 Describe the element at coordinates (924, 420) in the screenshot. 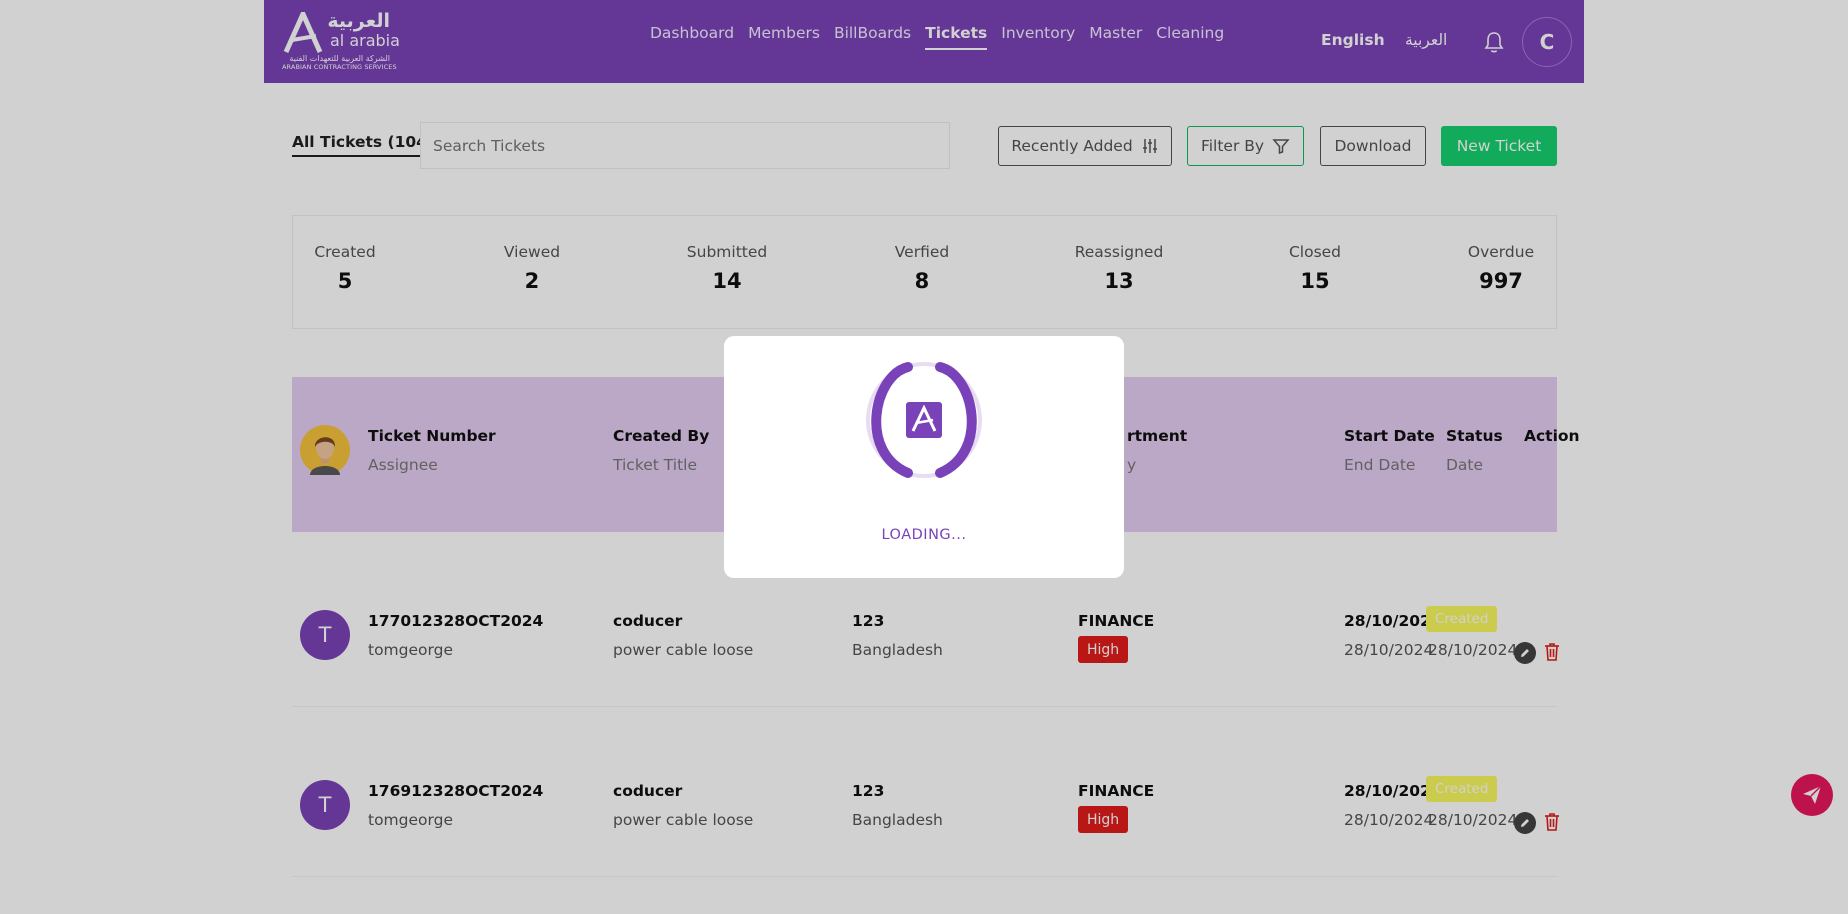

I see `loading-spinner-icon` at that location.